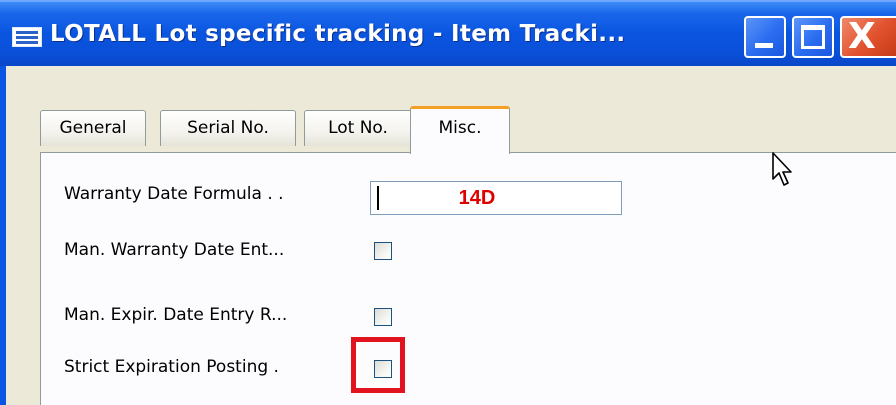 Image resolution: width=896 pixels, height=405 pixels. I want to click on tab-general: General, so click(93, 128).